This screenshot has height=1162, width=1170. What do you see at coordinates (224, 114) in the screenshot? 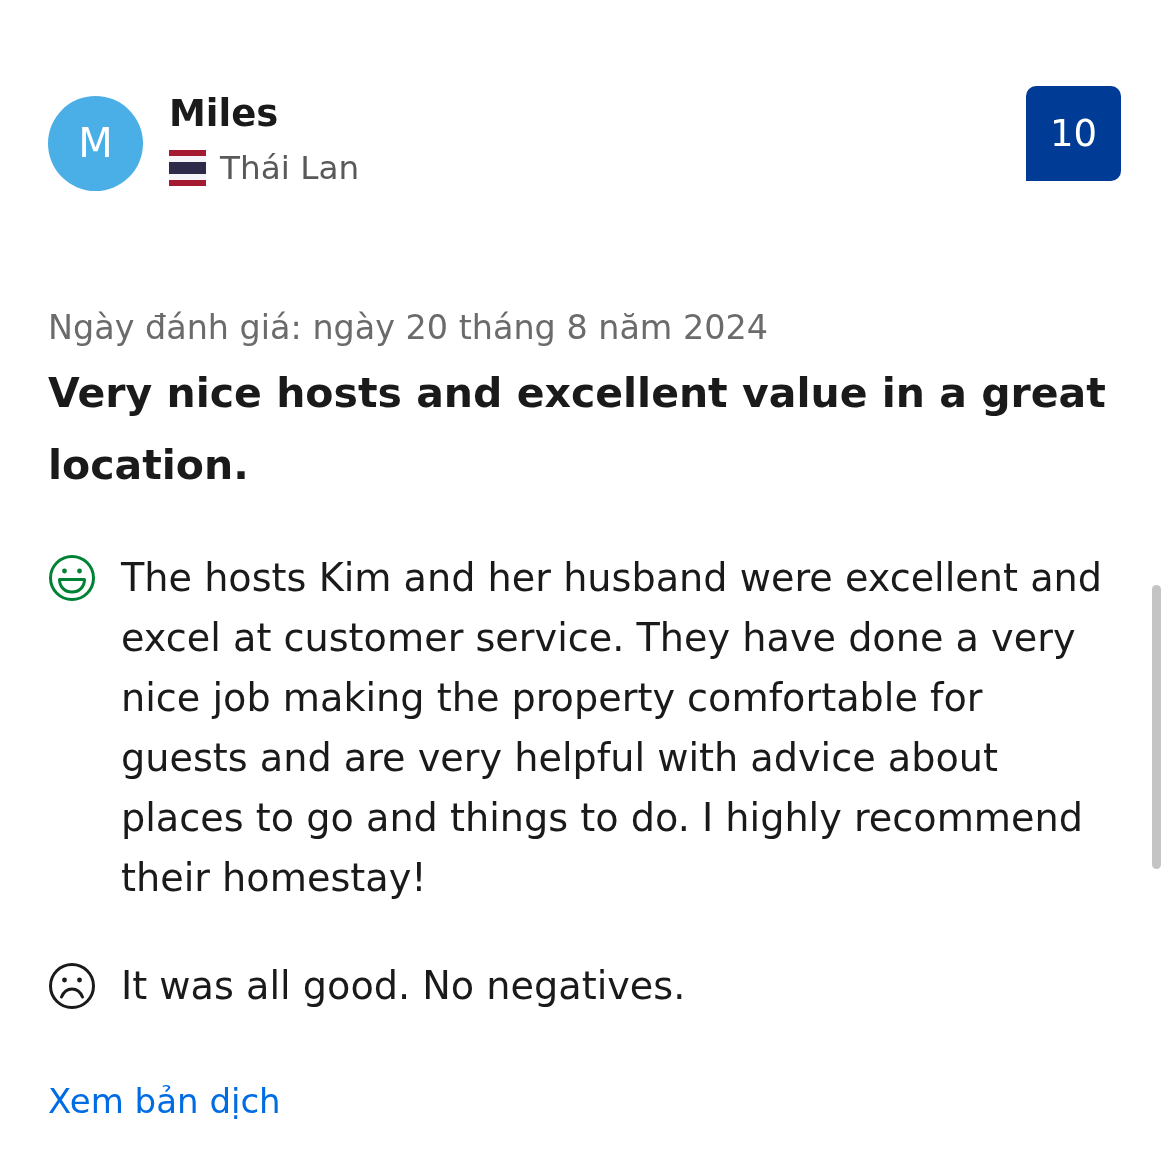
I see `reviewer-name: Miles` at bounding box center [224, 114].